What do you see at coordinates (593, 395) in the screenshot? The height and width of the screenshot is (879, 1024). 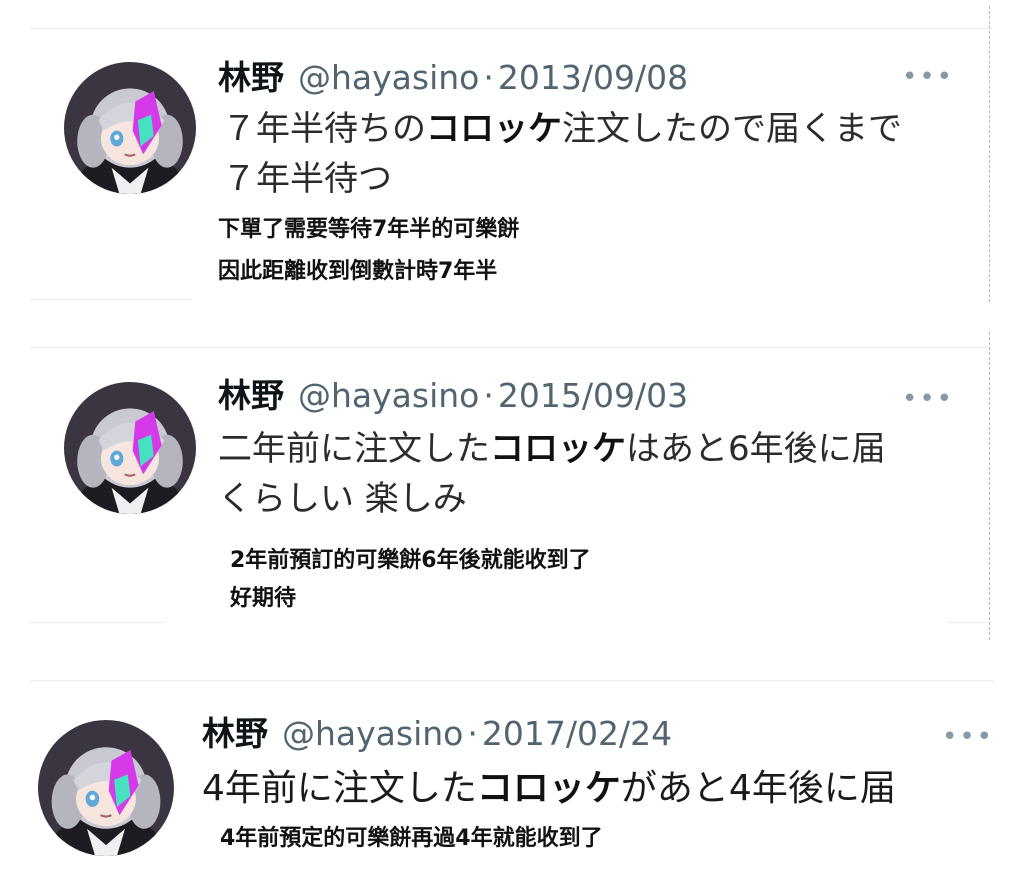 I see `tweet-date: 2015/09/03` at bounding box center [593, 395].